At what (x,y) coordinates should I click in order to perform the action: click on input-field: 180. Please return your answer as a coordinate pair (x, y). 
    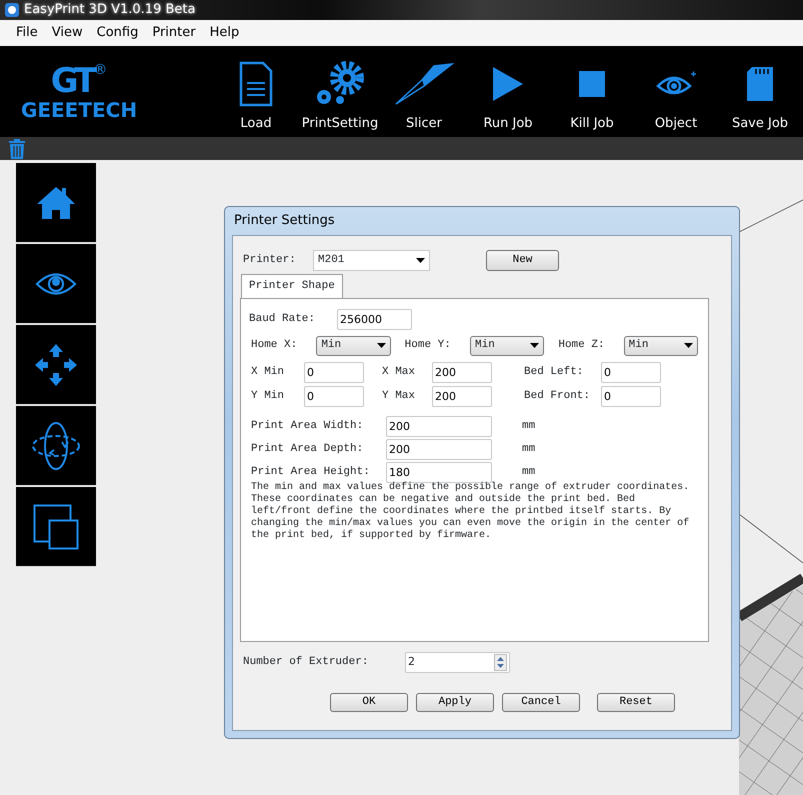
    Looking at the image, I should click on (439, 472).